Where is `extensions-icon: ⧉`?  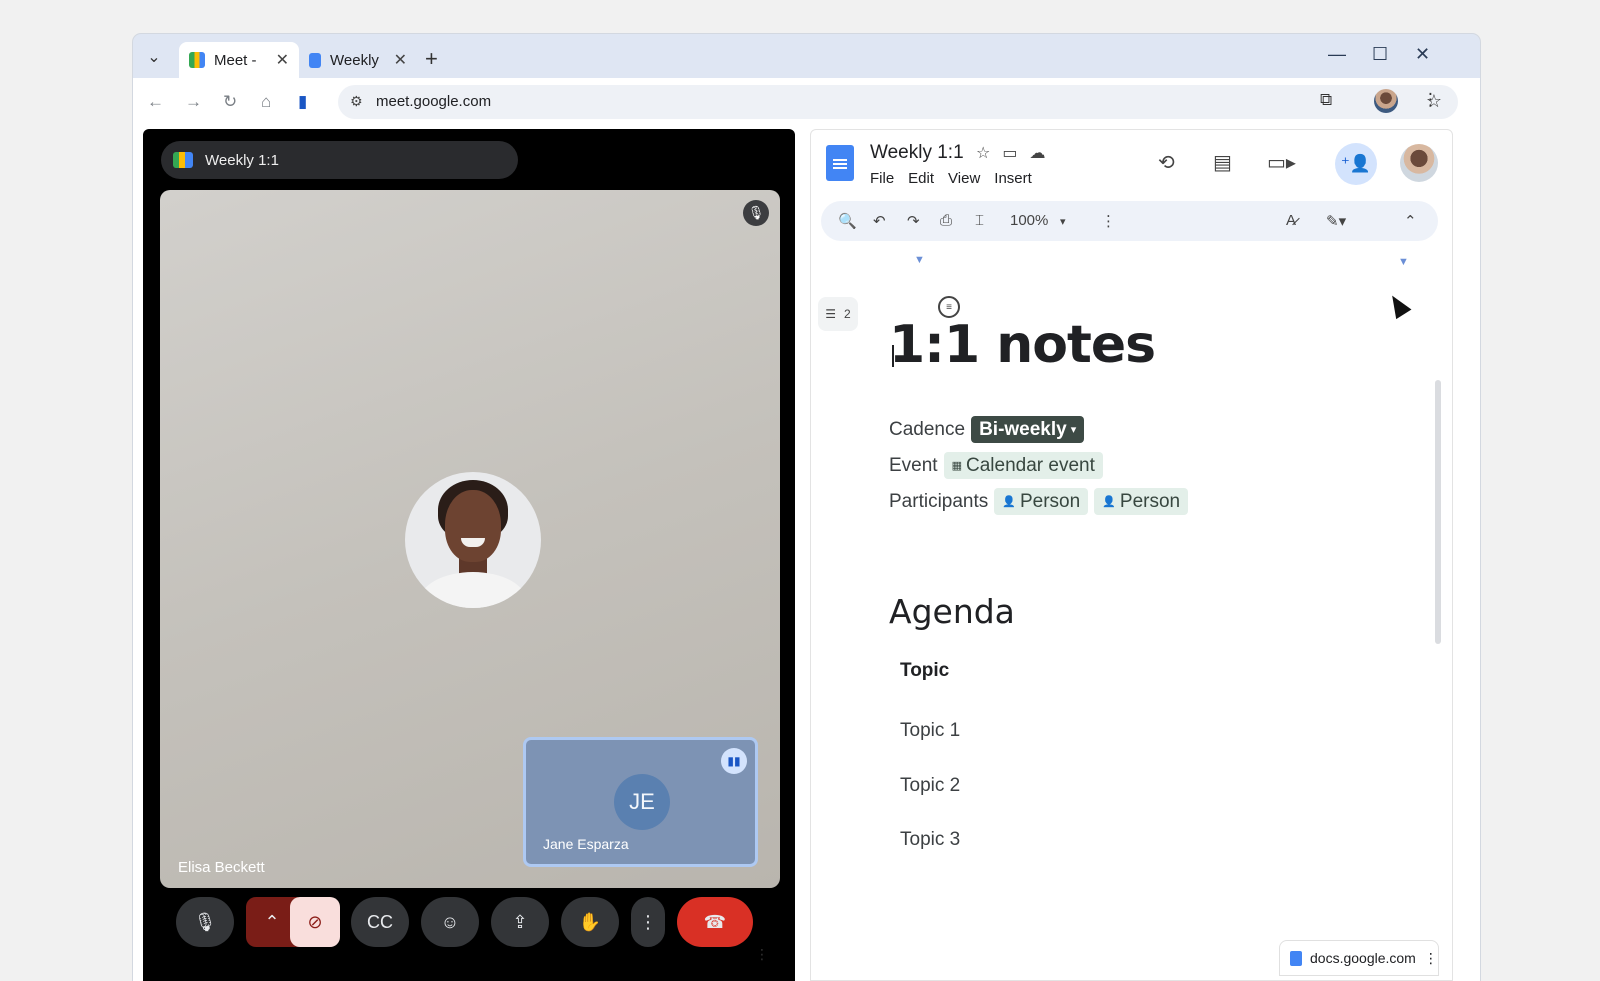
extensions-icon: ⧉ is located at coordinates (1326, 100).